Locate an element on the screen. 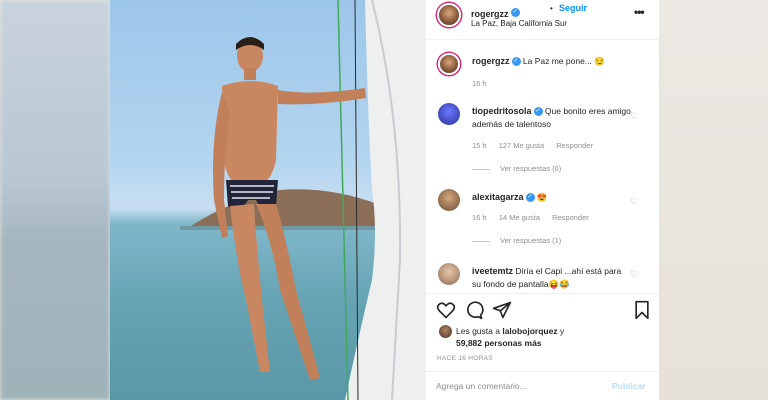  comment-icon is located at coordinates (474, 310).